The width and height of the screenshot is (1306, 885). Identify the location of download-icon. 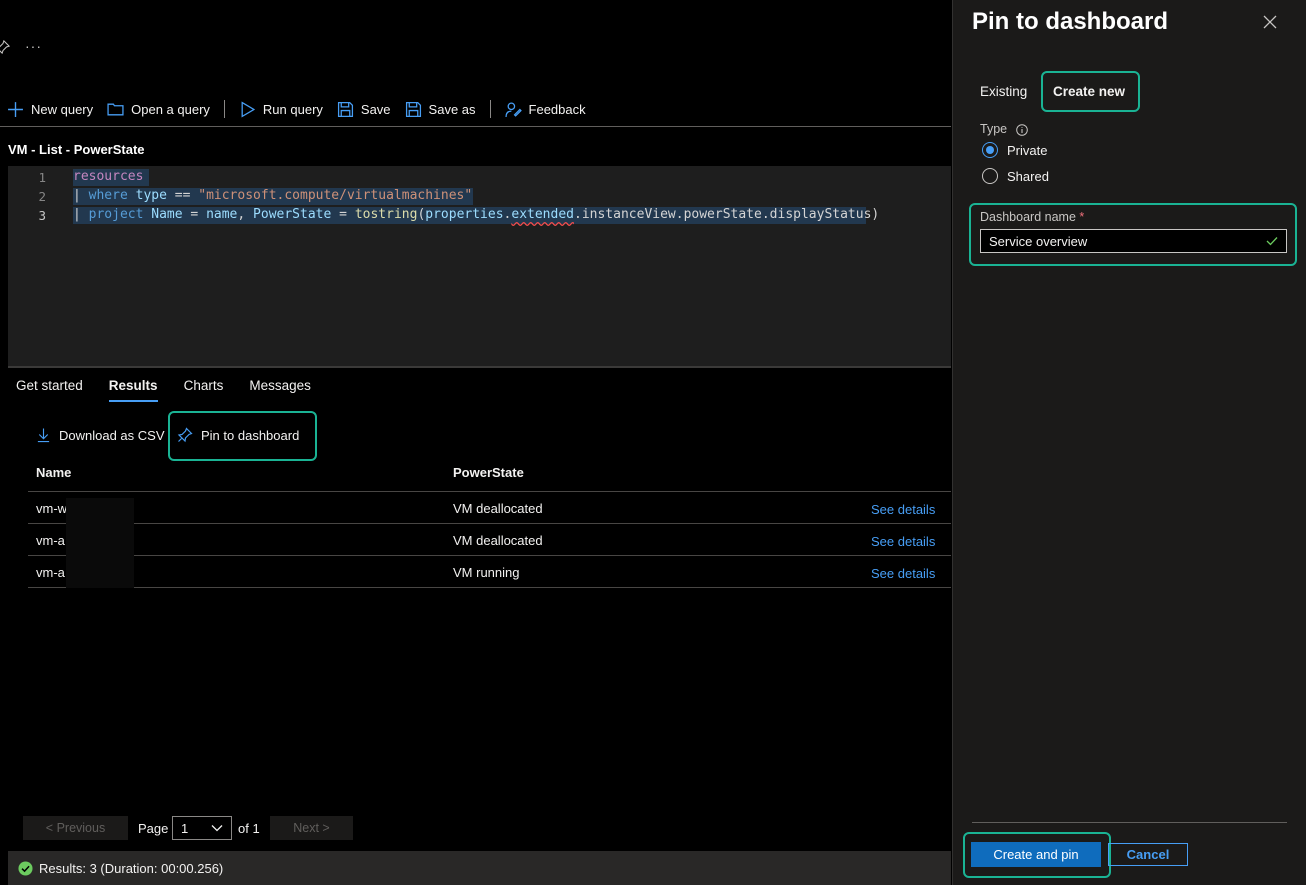
(43, 435).